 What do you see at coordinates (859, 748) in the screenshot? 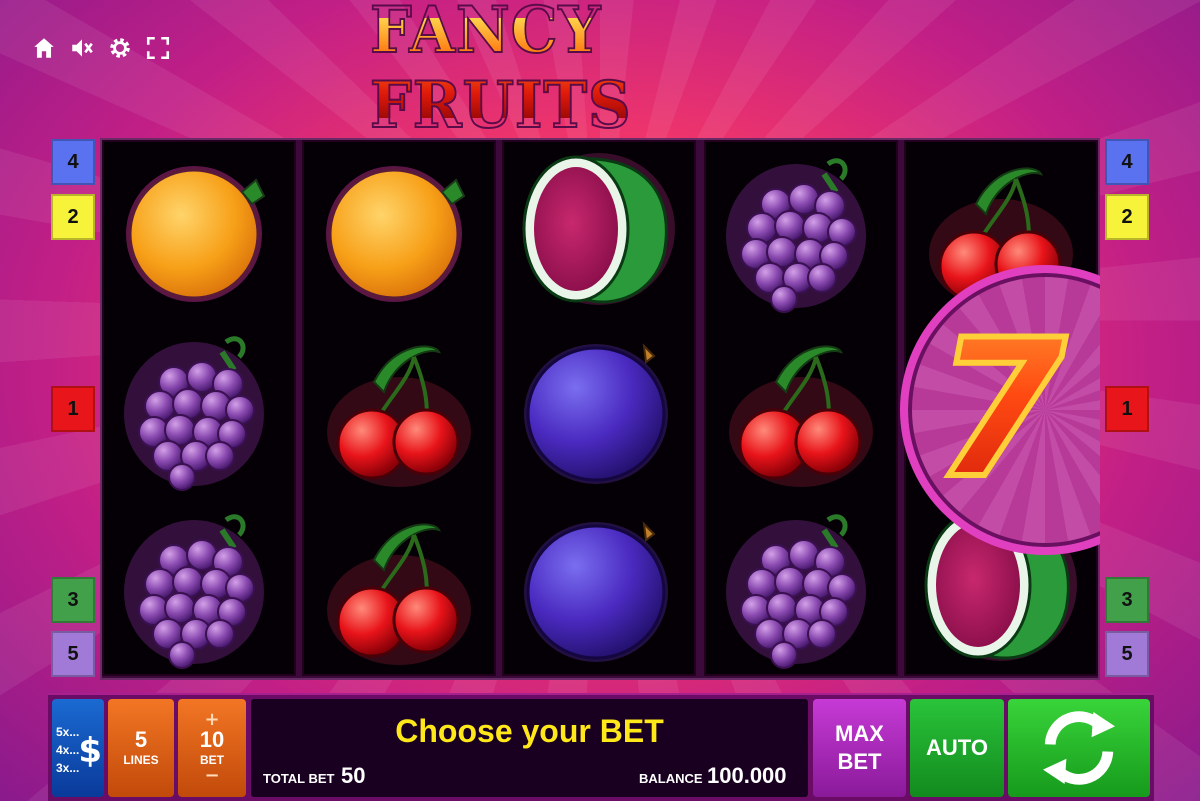
I see `max-bet-button: MAX BET` at bounding box center [859, 748].